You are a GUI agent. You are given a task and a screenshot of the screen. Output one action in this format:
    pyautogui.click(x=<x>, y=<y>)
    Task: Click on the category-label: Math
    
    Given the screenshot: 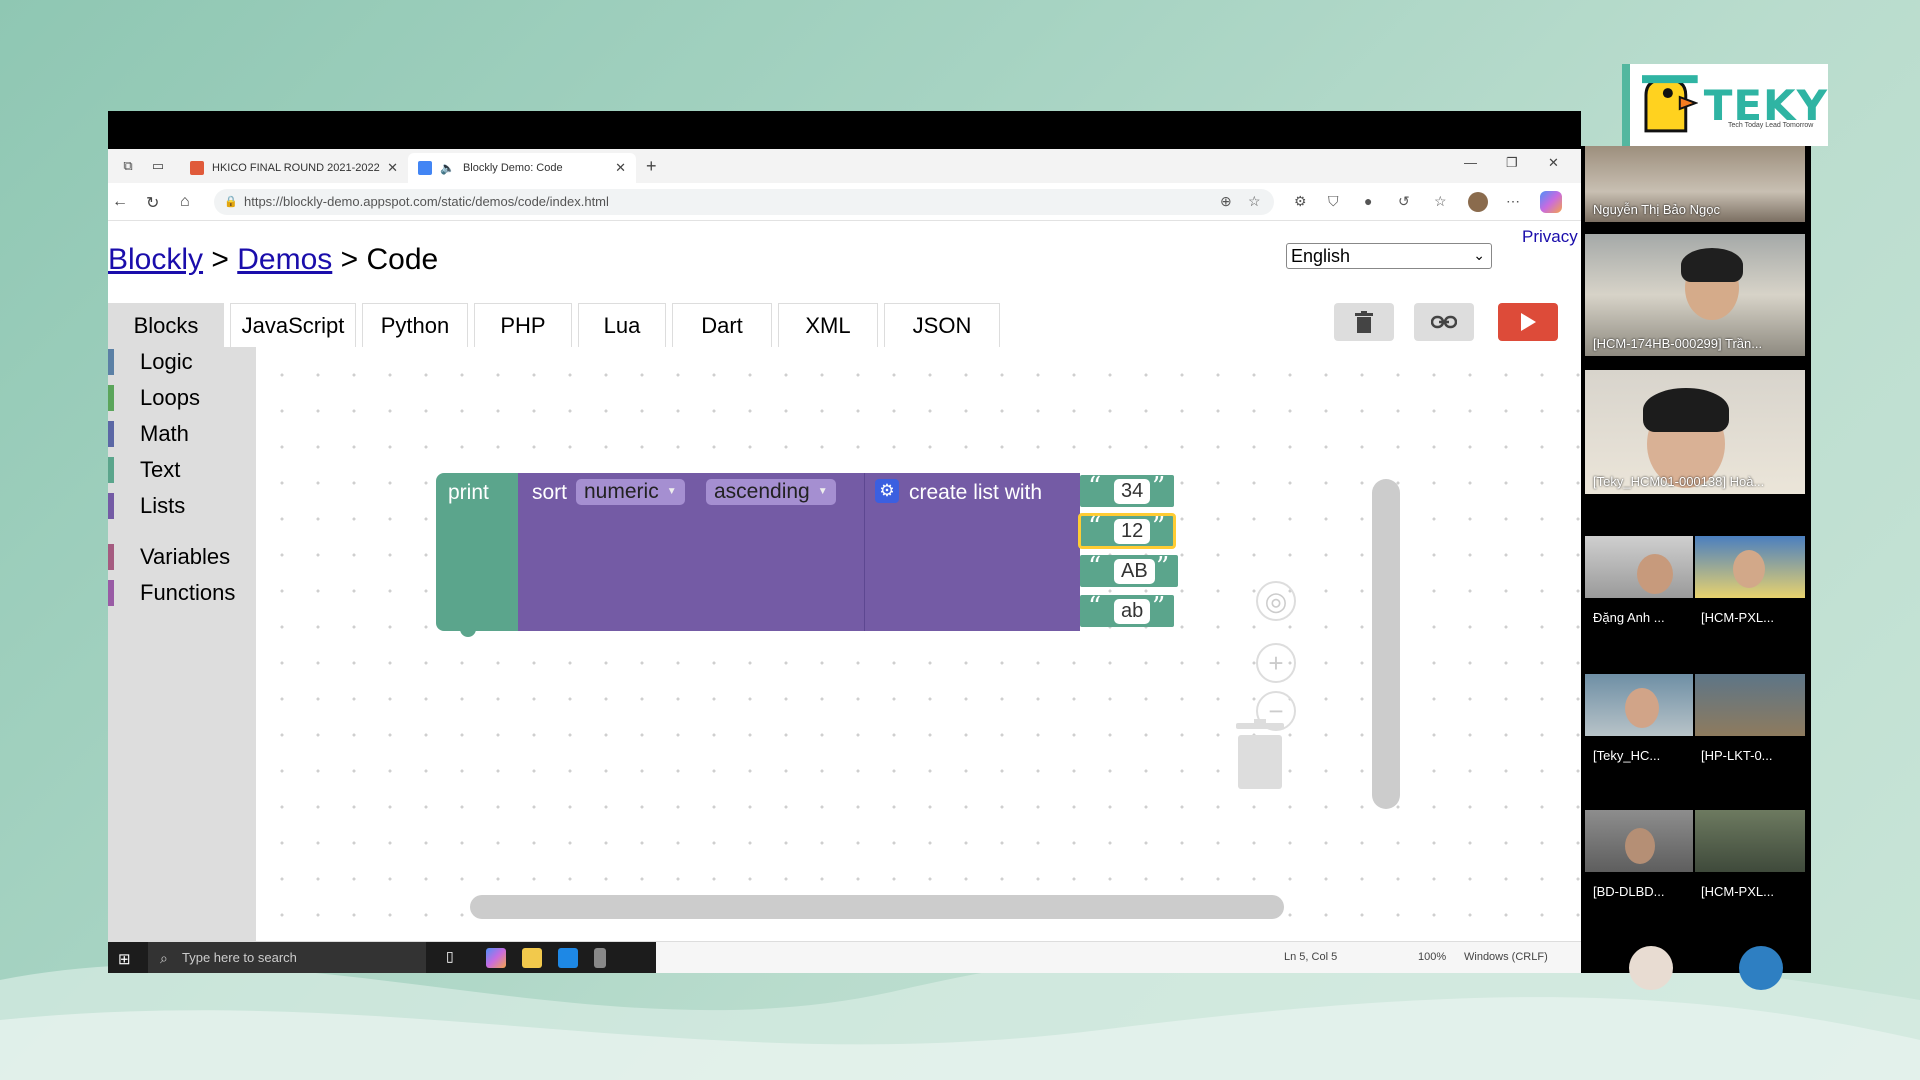 What is the action you would take?
    pyautogui.click(x=164, y=433)
    